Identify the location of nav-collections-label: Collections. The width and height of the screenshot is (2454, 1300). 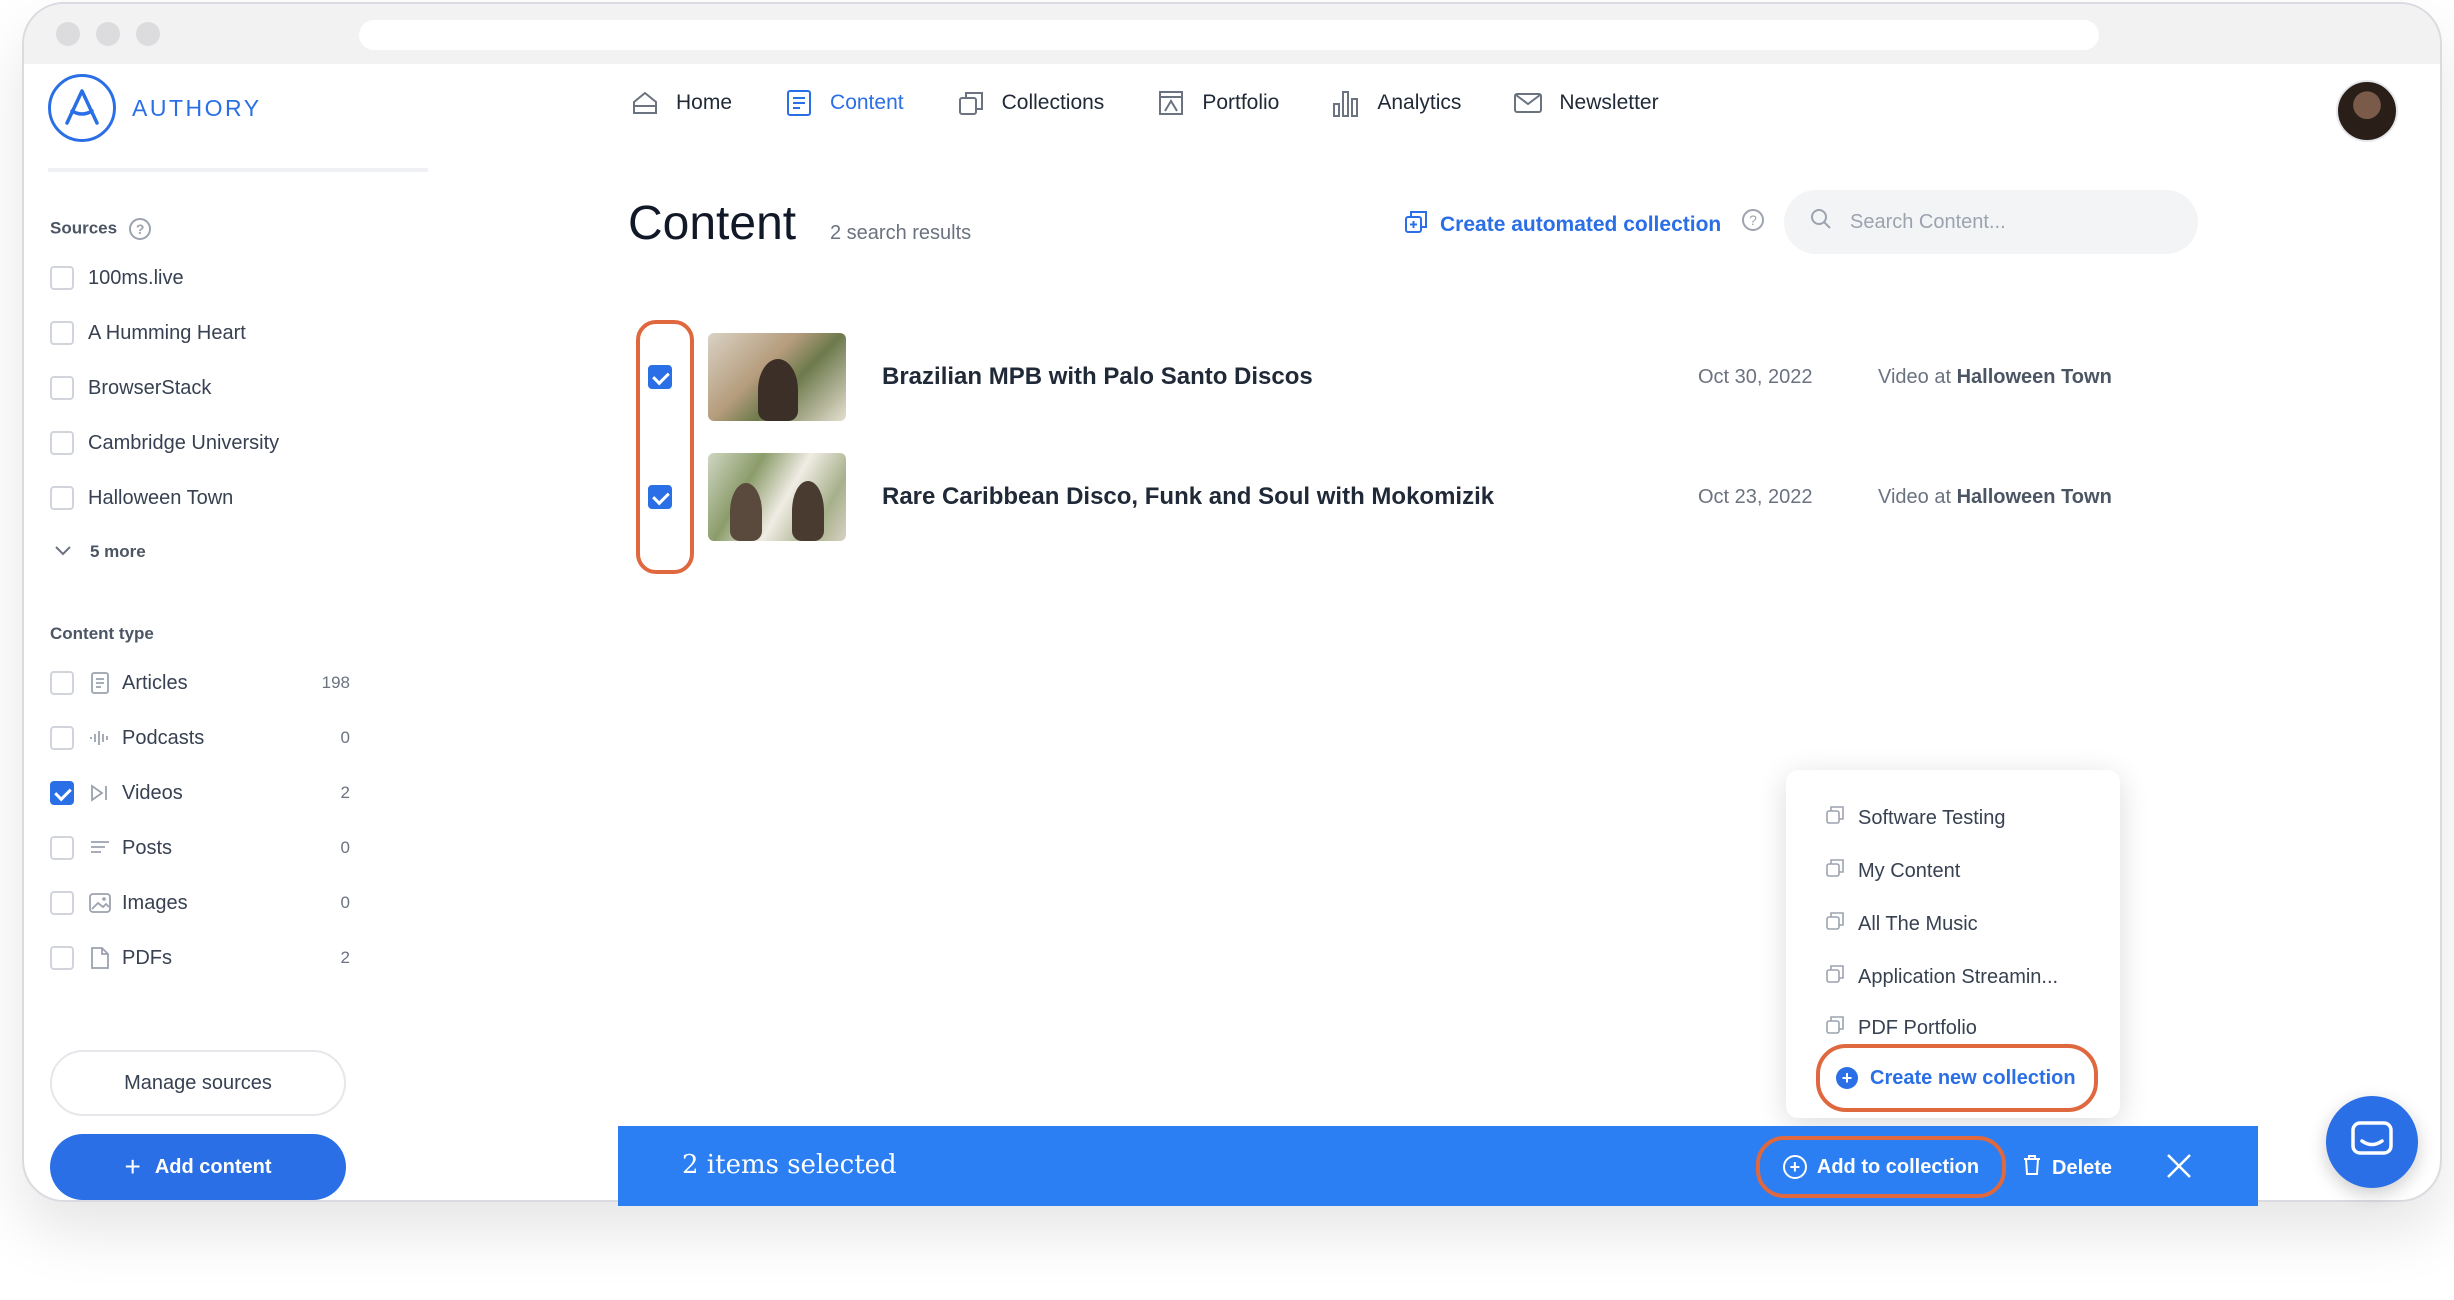
(1053, 102).